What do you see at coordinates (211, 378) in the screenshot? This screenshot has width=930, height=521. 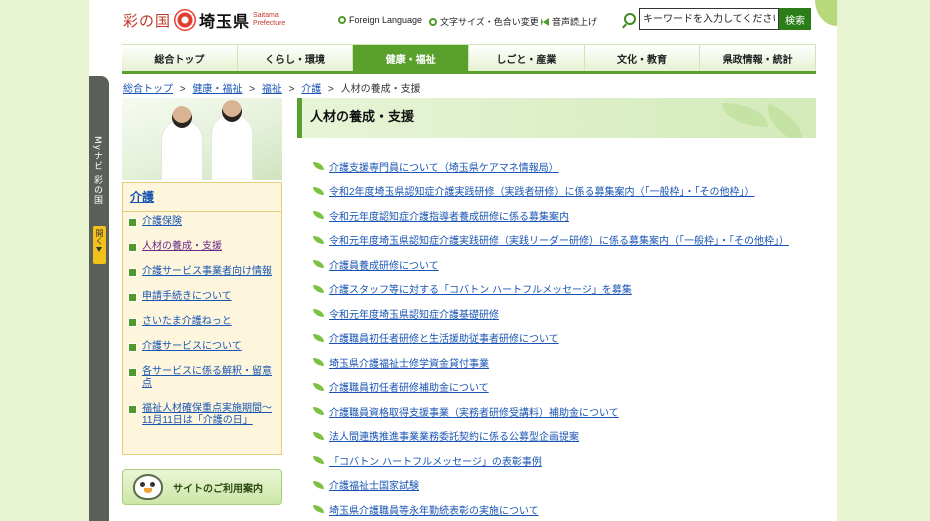 I see `sidebar-item-link: 各サービスに係る解釈・留意点` at bounding box center [211, 378].